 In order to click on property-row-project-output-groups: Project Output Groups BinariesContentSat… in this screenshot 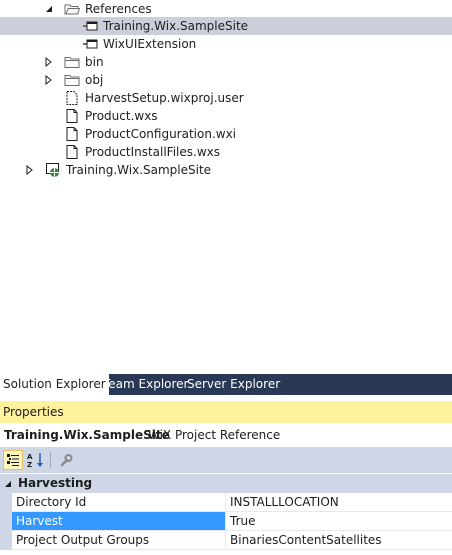, I will do `click(226, 540)`.